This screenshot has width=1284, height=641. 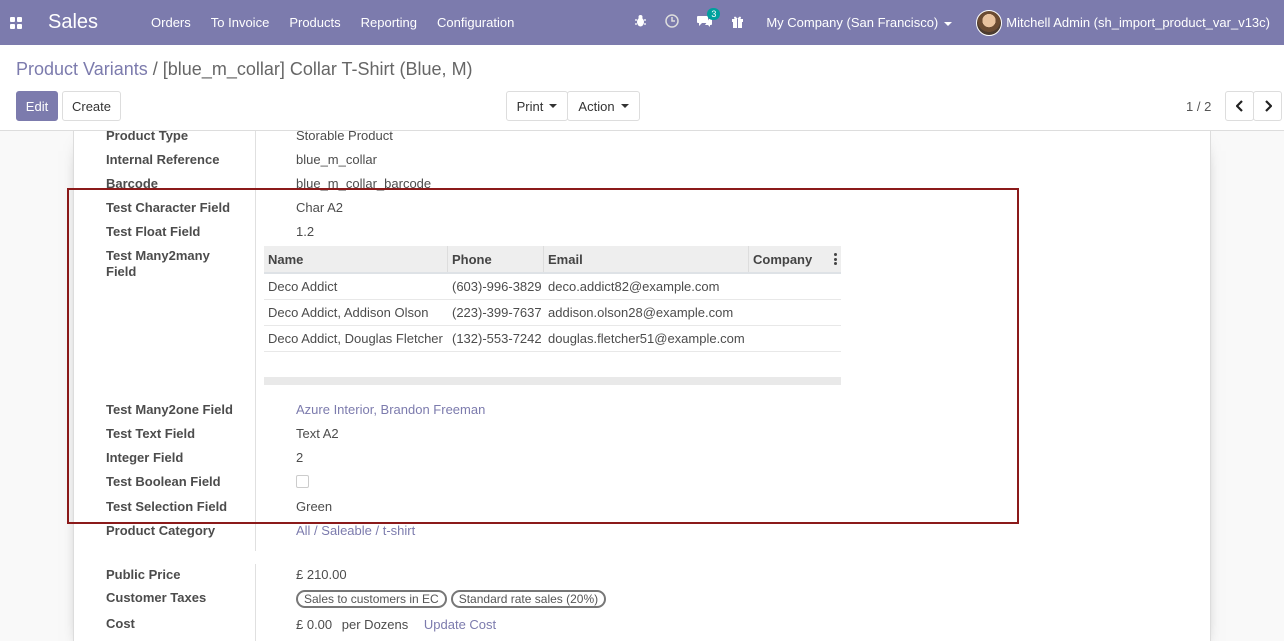 I want to click on cell-phone: (223)-399-7637, so click(x=497, y=312).